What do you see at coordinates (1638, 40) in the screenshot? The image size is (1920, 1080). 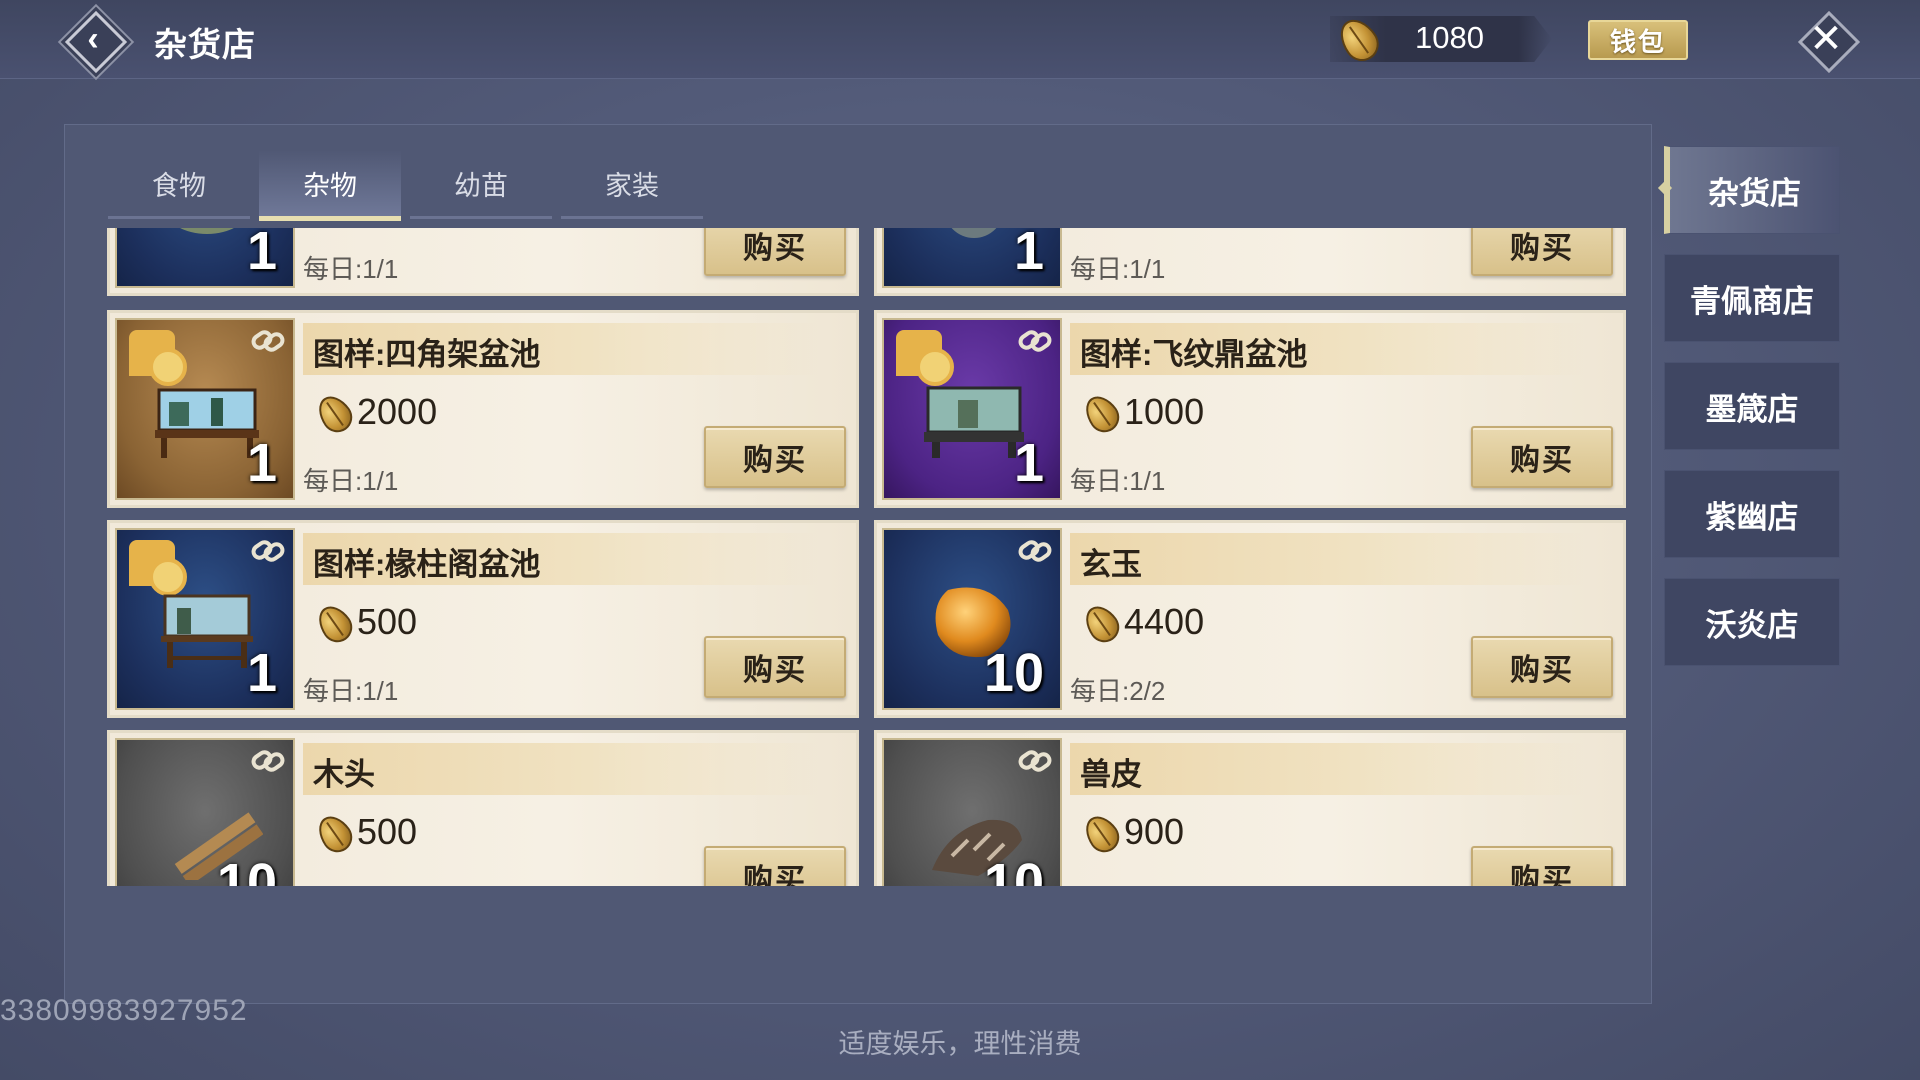 I see `wallet-button: 钱包` at bounding box center [1638, 40].